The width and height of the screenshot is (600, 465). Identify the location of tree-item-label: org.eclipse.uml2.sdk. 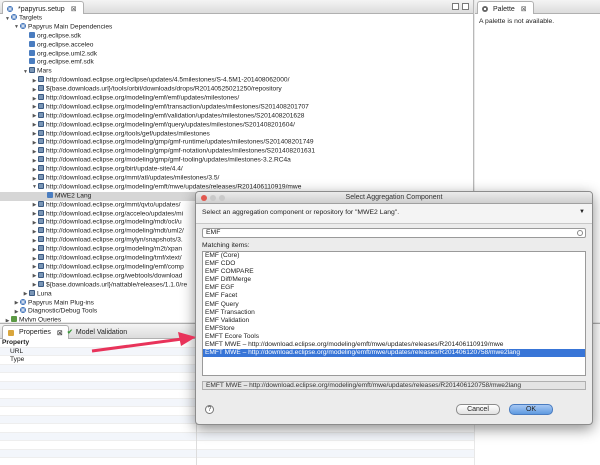
(67, 54).